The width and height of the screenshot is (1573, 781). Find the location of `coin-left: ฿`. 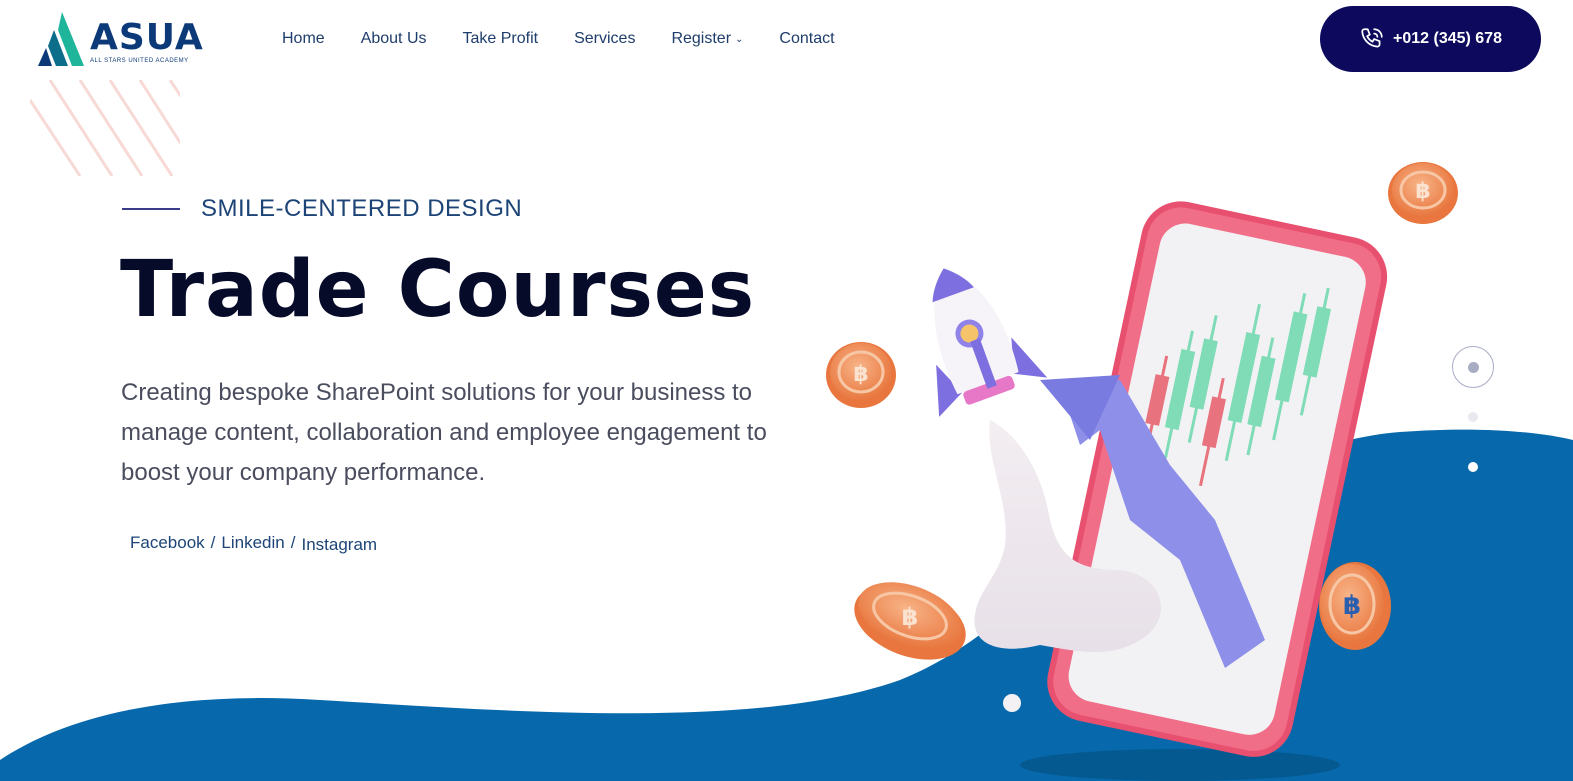

coin-left: ฿ is located at coordinates (861, 375).